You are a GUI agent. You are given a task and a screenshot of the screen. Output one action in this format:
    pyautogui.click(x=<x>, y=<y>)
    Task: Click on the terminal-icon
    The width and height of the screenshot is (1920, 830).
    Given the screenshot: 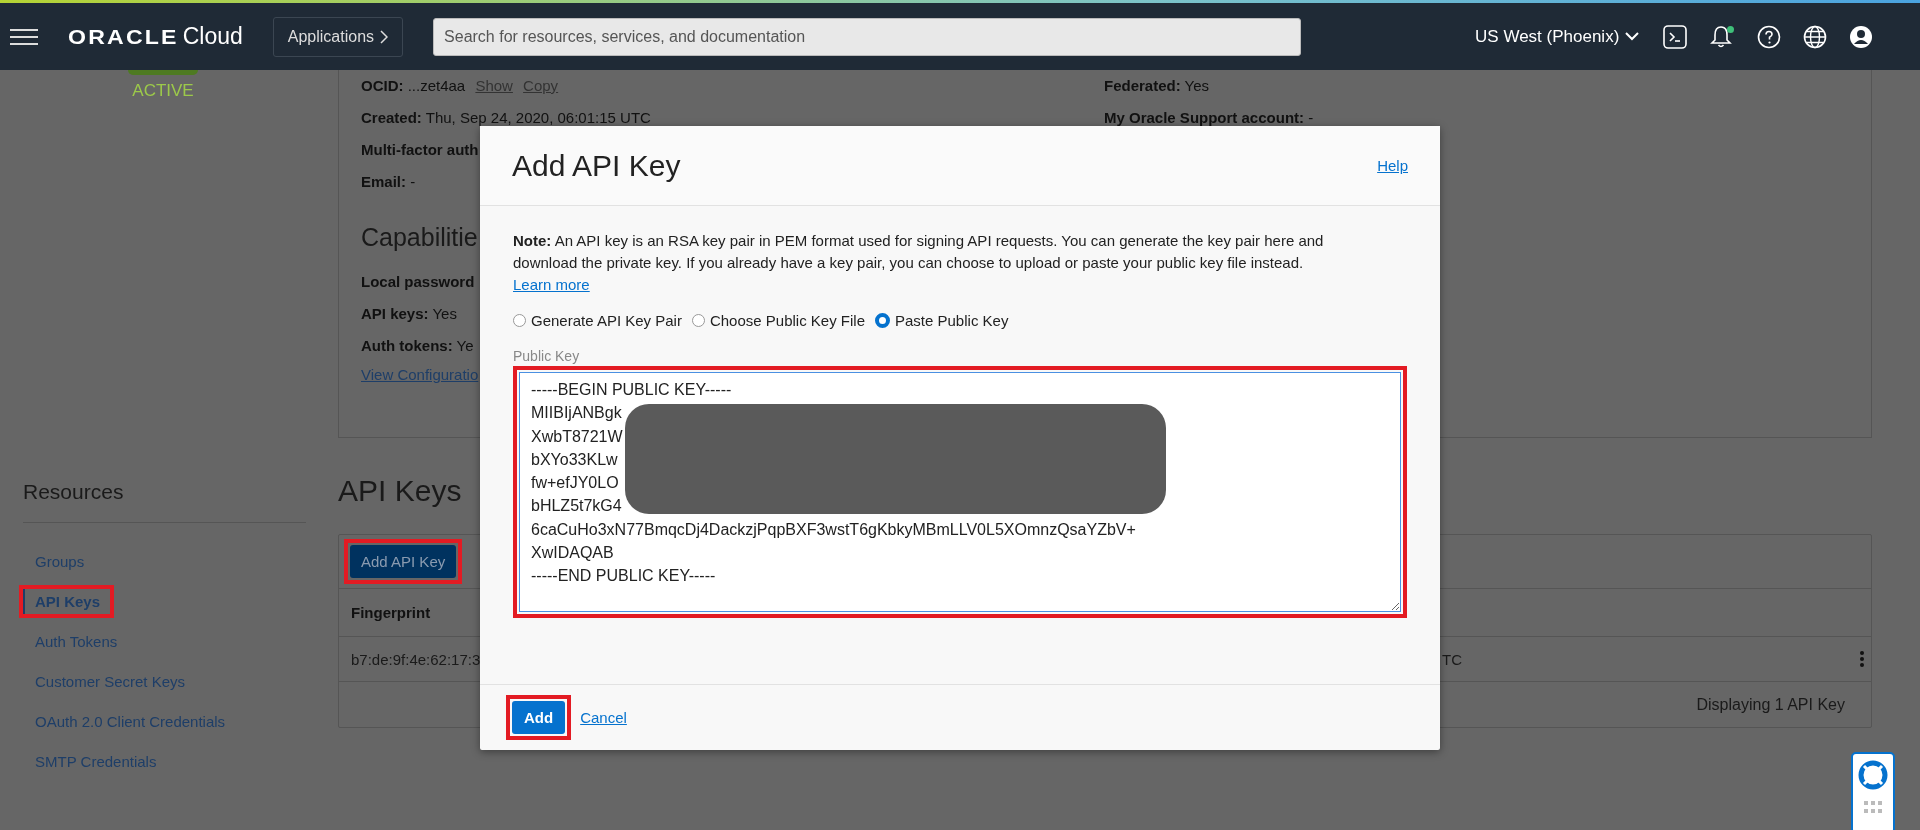 What is the action you would take?
    pyautogui.click(x=1675, y=36)
    